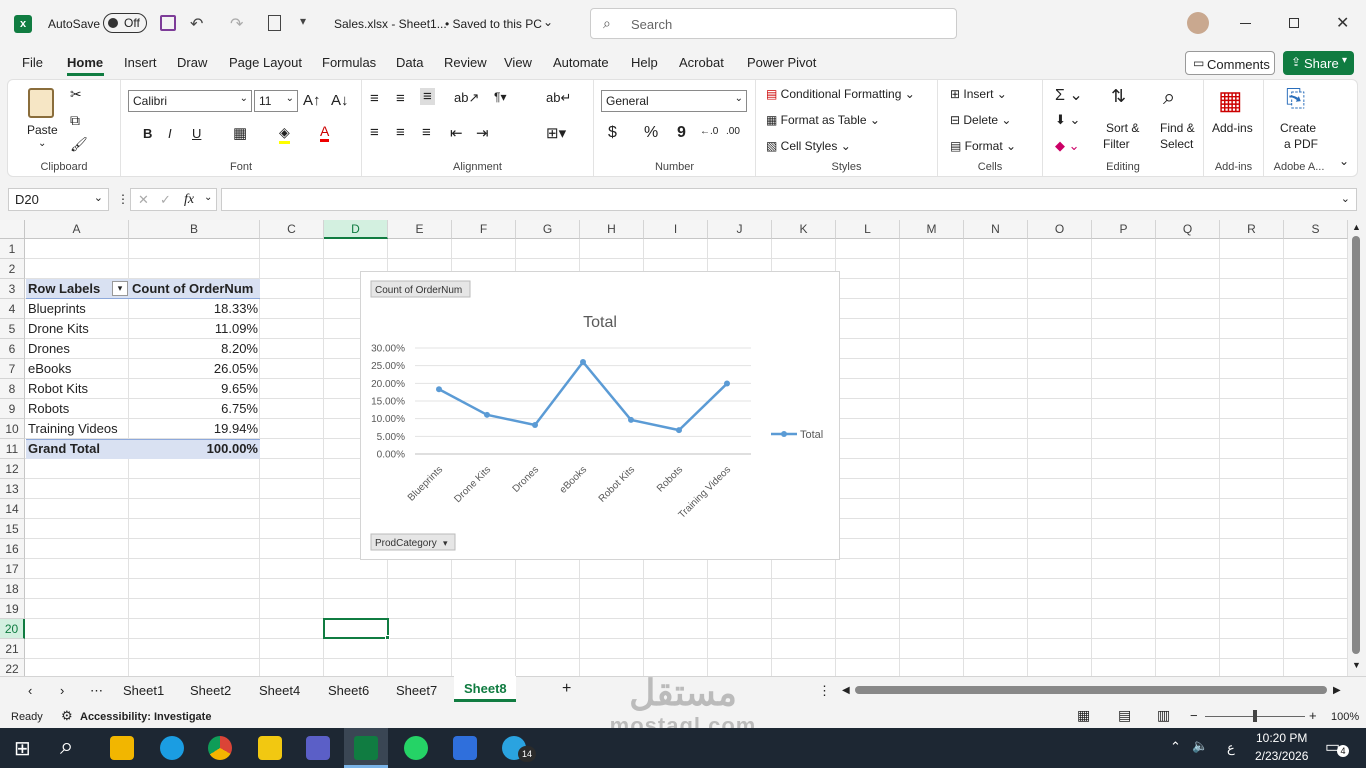 Image resolution: width=1366 pixels, height=768 pixels. I want to click on pivot-row-label: Robot Kits, so click(58, 389).